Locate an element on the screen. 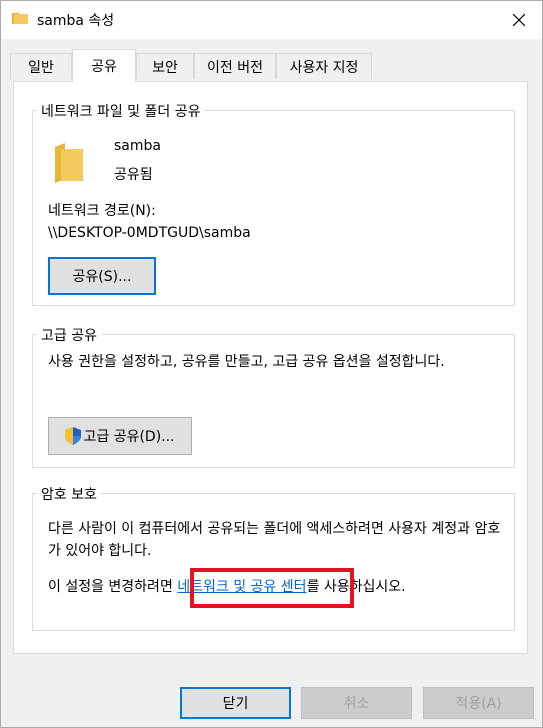 This screenshot has height=728, width=543. tab-customize: 사용자 지정 is located at coordinates (324, 66).